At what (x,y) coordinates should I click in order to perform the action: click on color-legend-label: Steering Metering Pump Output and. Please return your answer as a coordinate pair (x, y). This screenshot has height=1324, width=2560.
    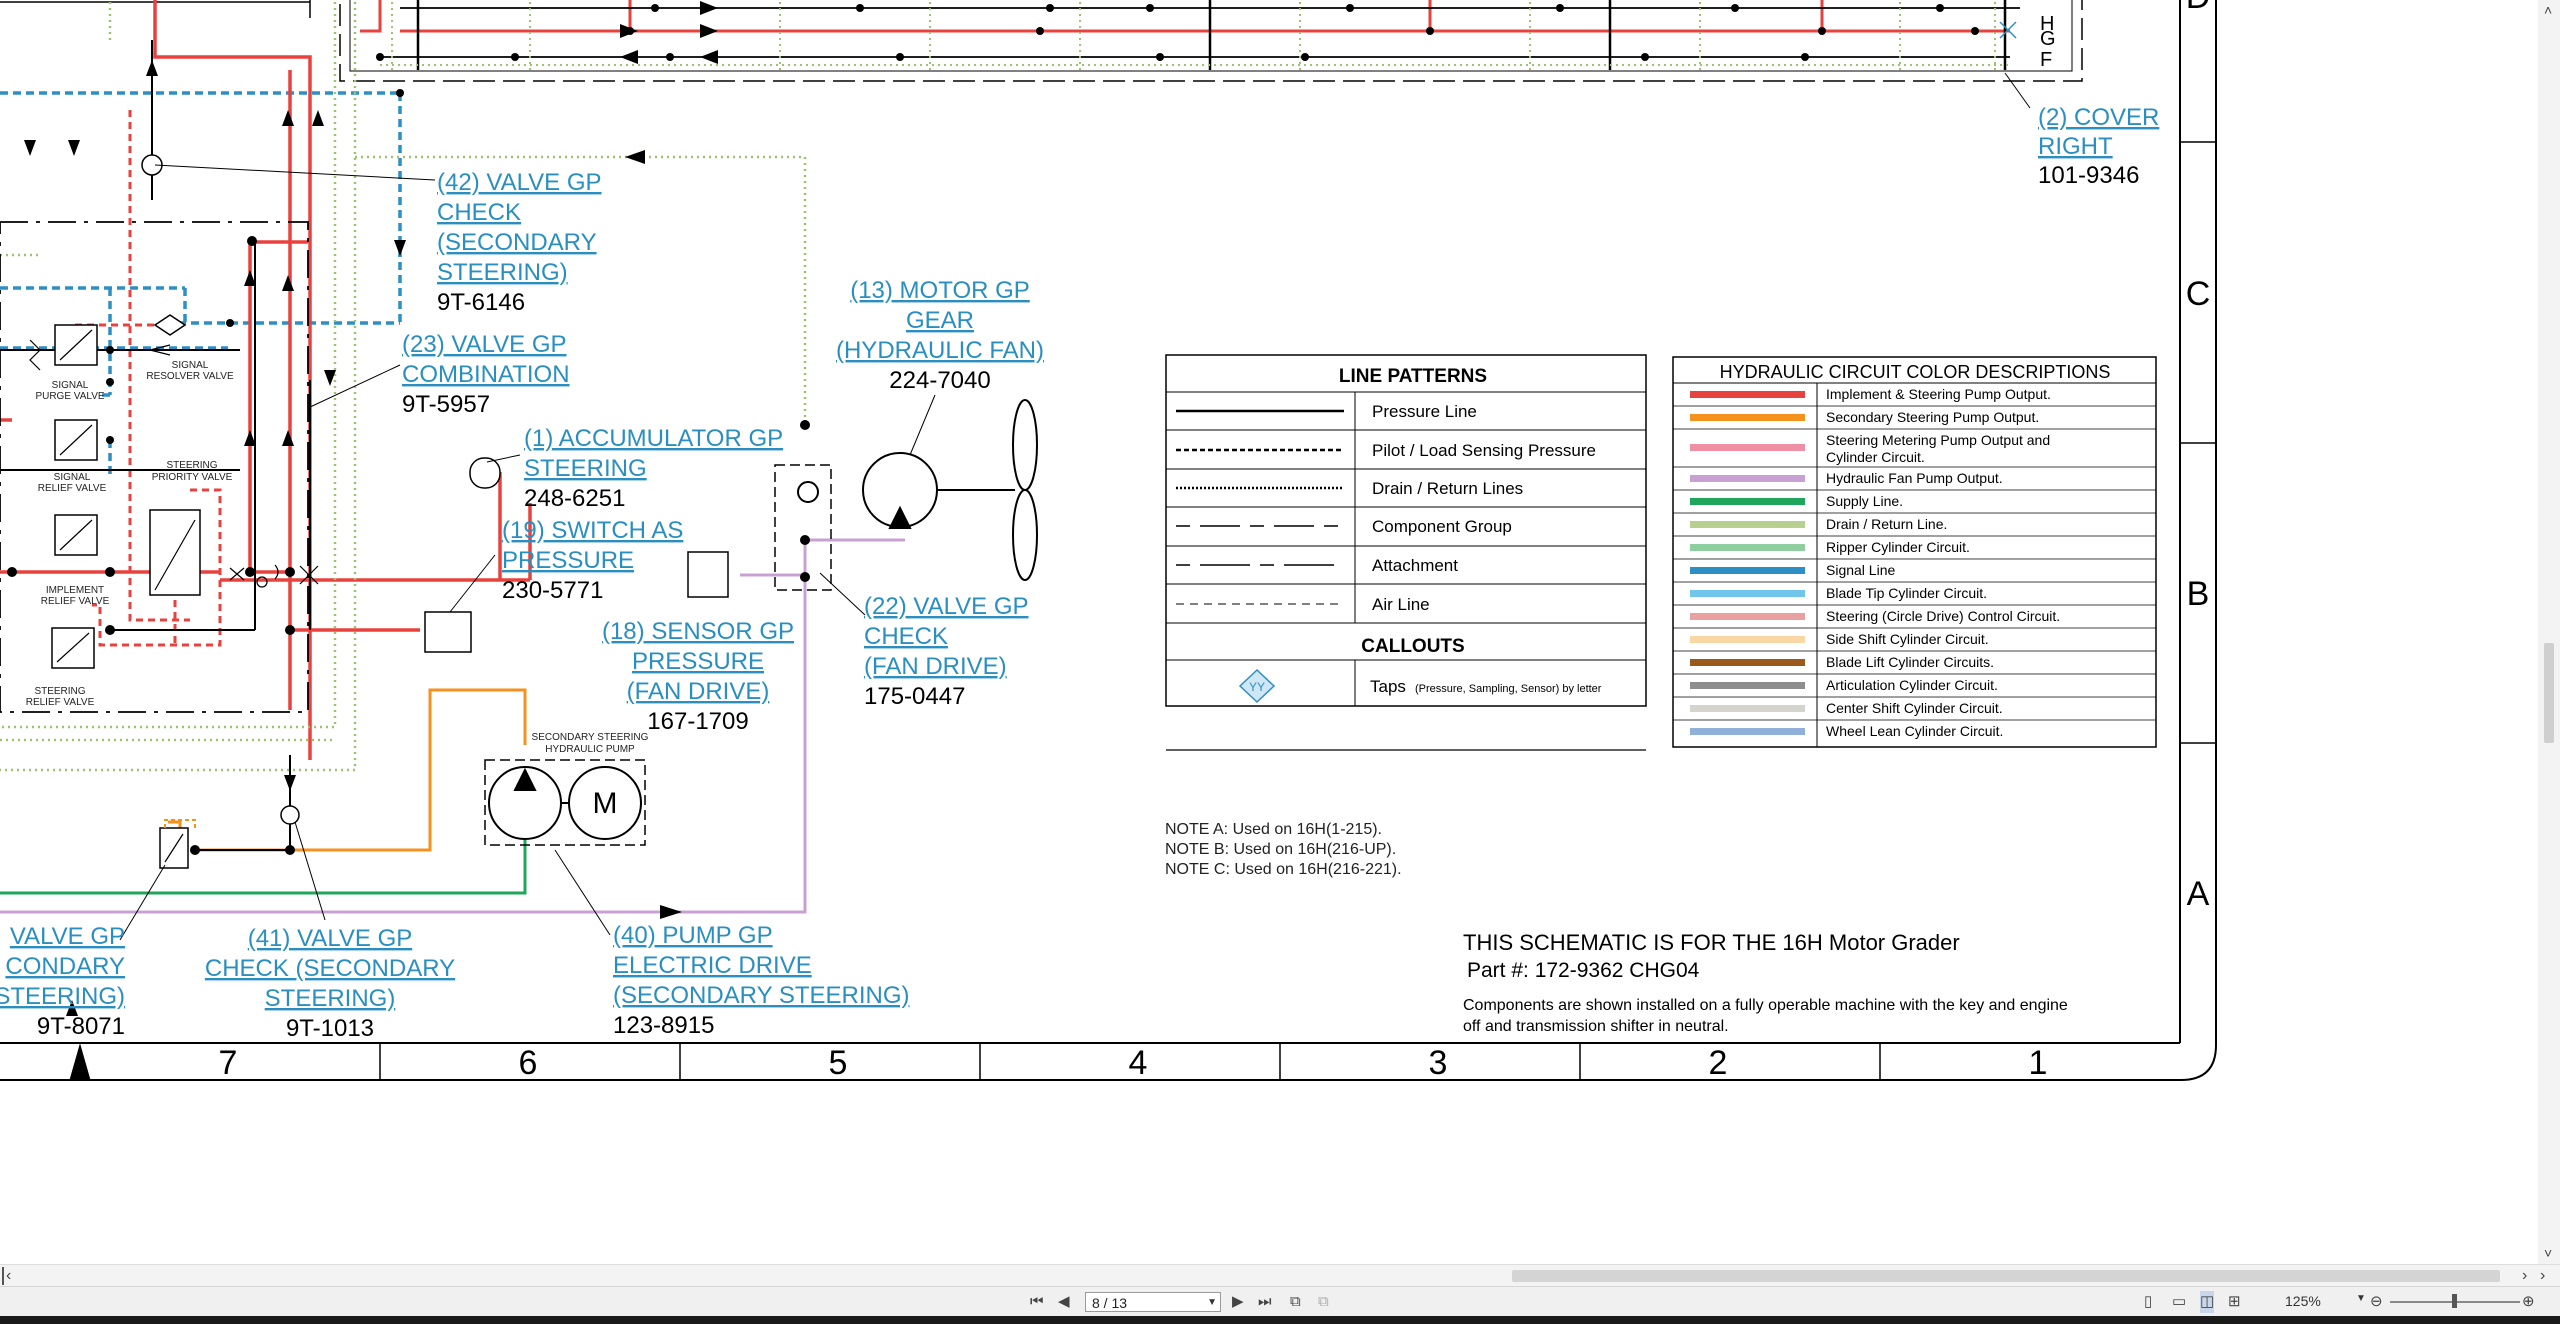
    Looking at the image, I should click on (1938, 440).